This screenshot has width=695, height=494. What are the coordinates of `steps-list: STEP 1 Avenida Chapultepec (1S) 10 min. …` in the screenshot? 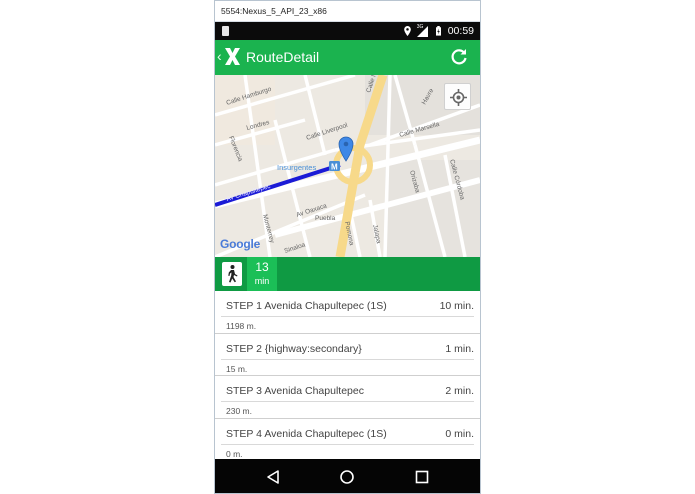 It's located at (347, 375).